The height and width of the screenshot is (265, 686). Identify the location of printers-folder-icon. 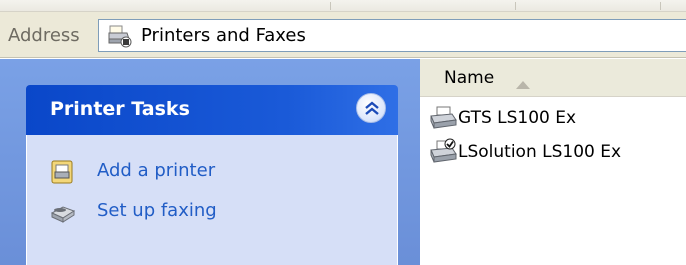
(120, 36).